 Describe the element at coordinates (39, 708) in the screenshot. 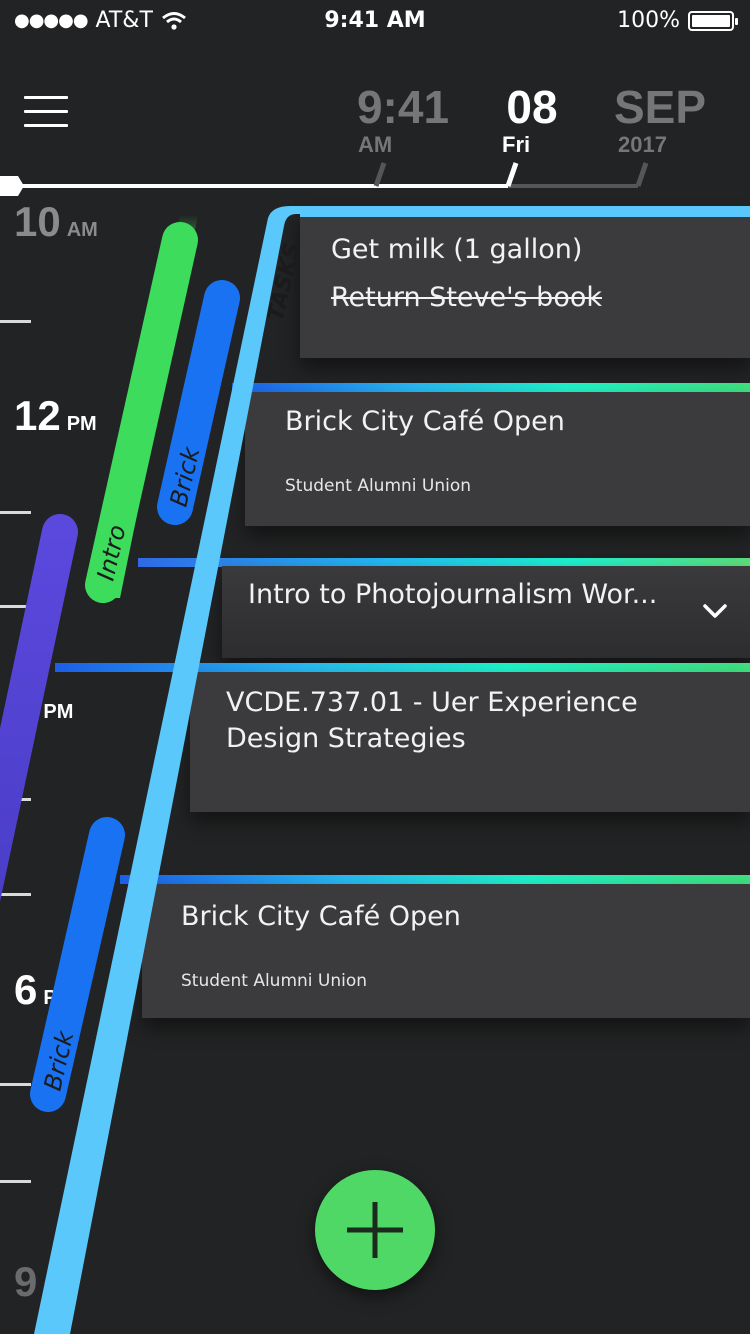

I see `track-purple` at that location.